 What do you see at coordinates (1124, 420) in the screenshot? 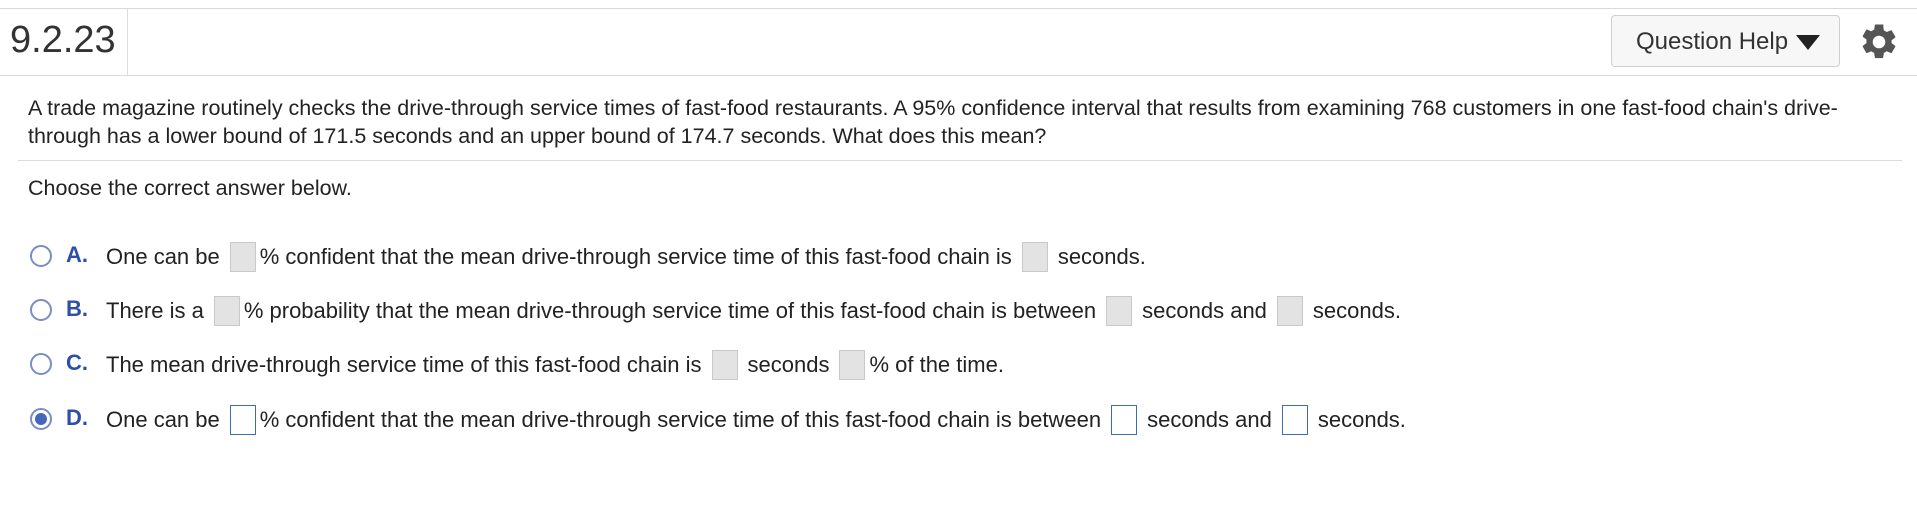
I see `option-d-lower-input` at bounding box center [1124, 420].